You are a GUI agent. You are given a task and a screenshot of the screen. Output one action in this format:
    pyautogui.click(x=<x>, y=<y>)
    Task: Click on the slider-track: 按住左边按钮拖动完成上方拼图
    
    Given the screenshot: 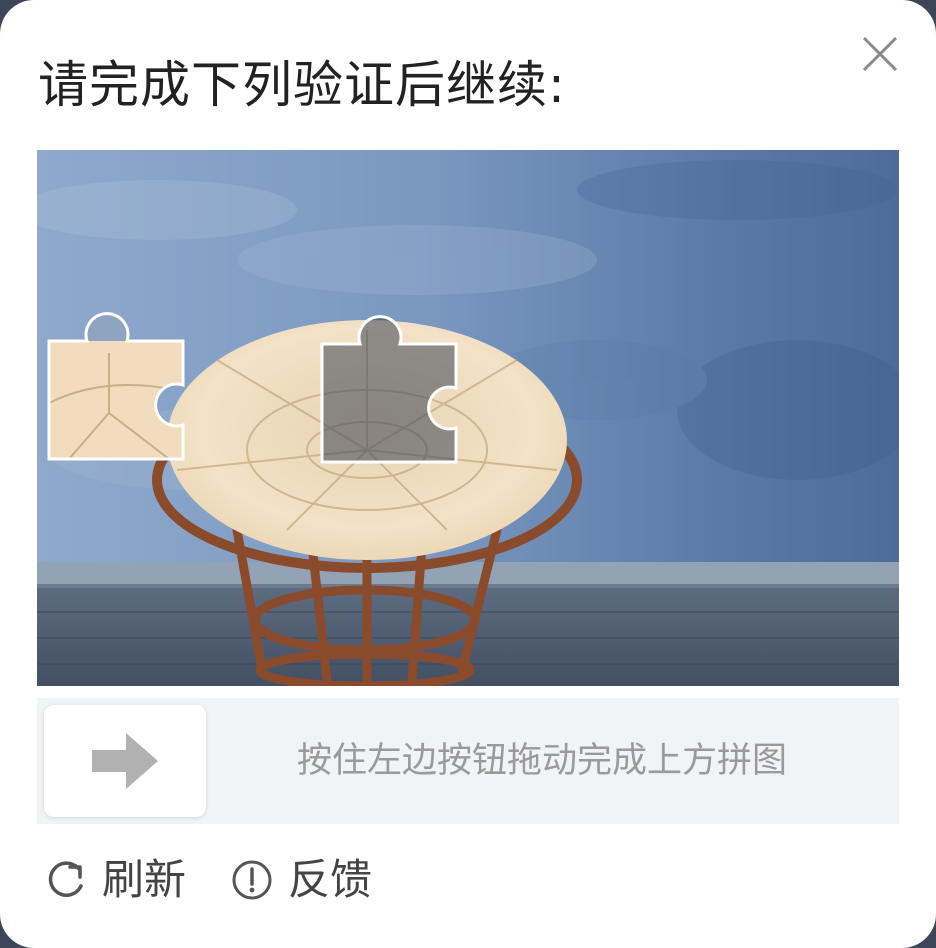 What is the action you would take?
    pyautogui.click(x=468, y=761)
    